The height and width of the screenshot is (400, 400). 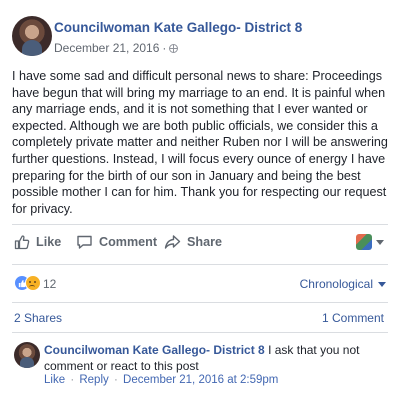 What do you see at coordinates (353, 318) in the screenshot?
I see `comments-count: 1 Comment` at bounding box center [353, 318].